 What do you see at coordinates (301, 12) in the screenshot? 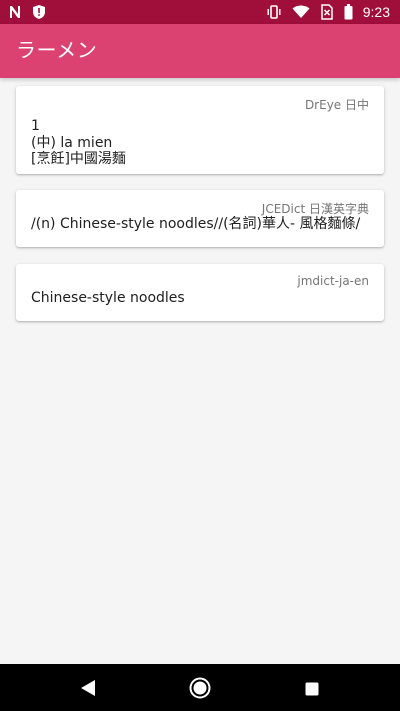
I see `wifi-icon` at bounding box center [301, 12].